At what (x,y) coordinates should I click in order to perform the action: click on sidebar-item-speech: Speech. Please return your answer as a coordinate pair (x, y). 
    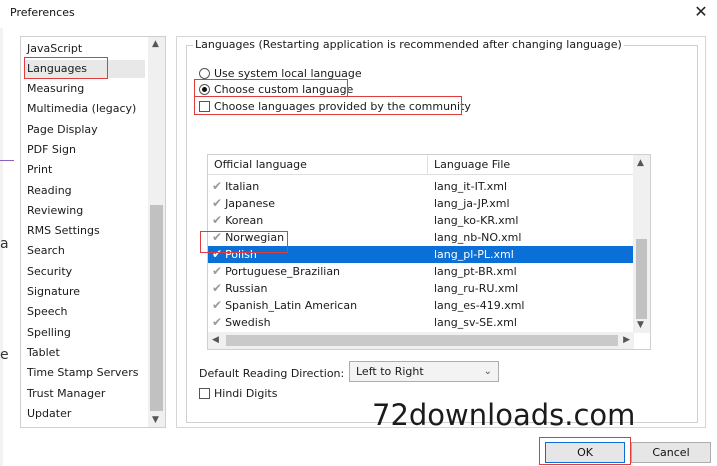
    Looking at the image, I should click on (47, 312).